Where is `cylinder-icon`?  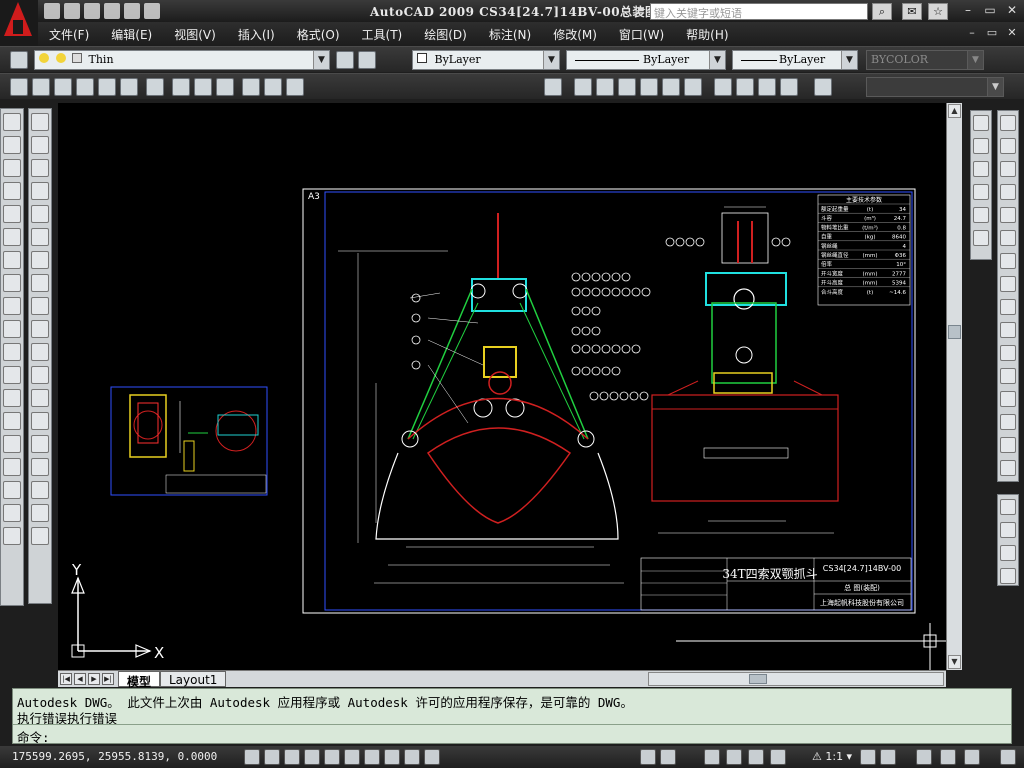
cylinder-icon is located at coordinates (107, 87).